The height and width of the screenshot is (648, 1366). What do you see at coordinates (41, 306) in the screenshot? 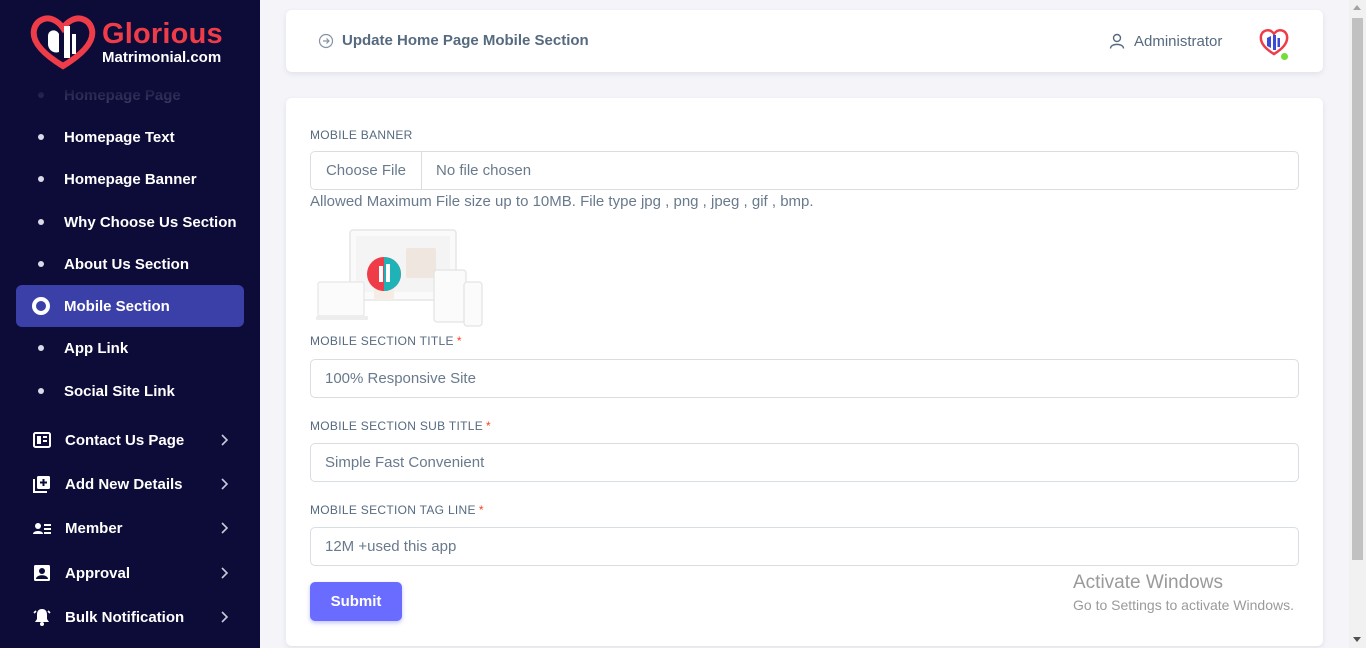
I see `active-ring-icon` at bounding box center [41, 306].